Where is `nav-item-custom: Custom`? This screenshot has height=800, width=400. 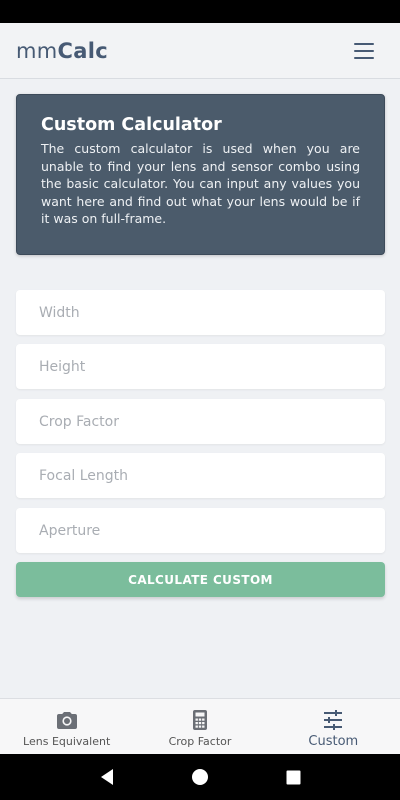 nav-item-custom: Custom is located at coordinates (333, 726).